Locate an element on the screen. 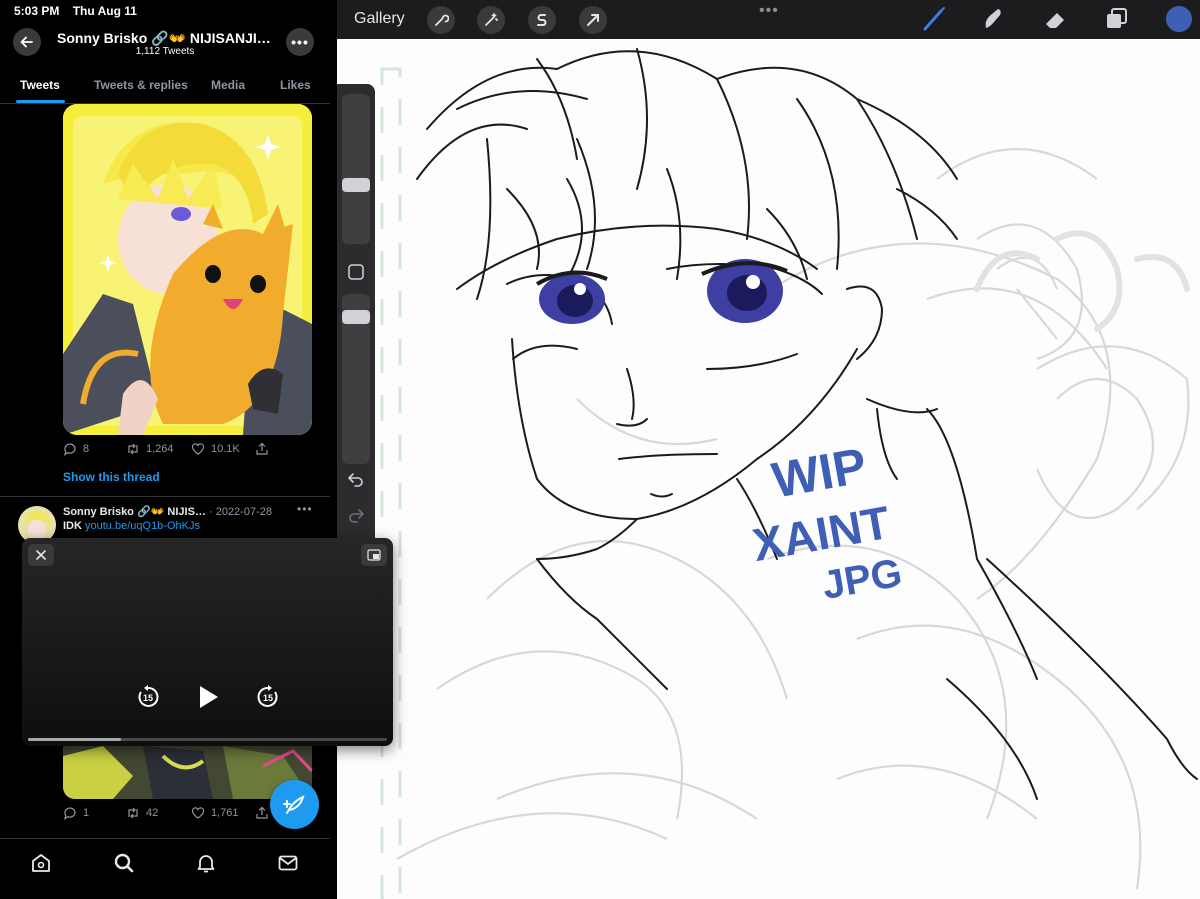 This screenshot has height=899, width=1200. skip-back-button: 15 is located at coordinates (148, 697).